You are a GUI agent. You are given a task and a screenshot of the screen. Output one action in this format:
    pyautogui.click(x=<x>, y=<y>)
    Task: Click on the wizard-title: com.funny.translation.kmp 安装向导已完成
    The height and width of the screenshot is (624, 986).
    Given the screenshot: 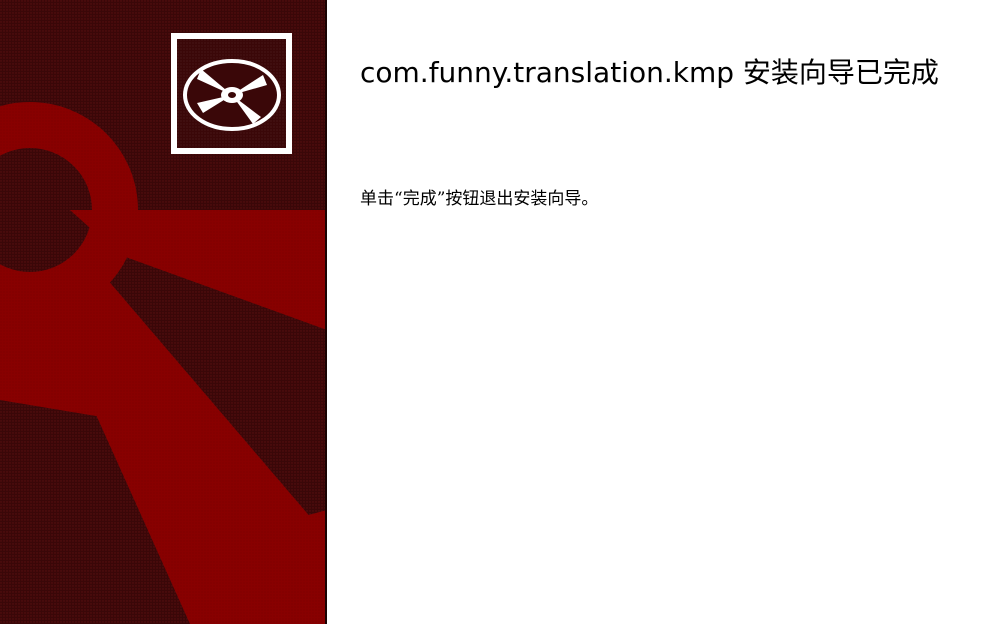 What is the action you would take?
    pyautogui.click(x=649, y=72)
    